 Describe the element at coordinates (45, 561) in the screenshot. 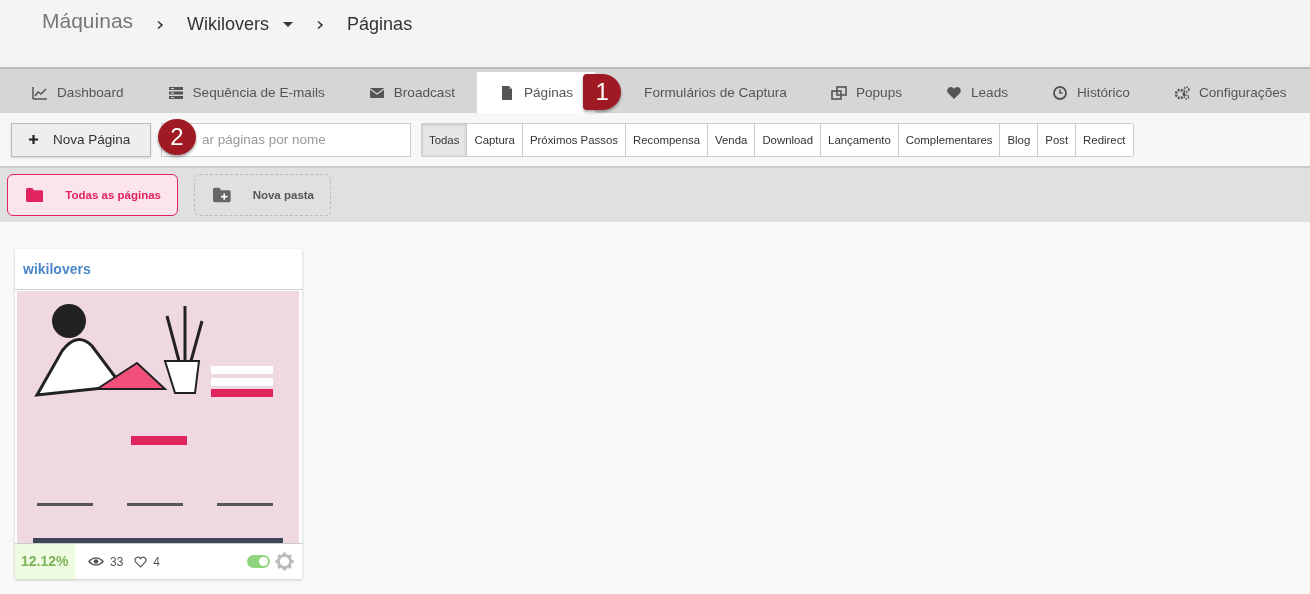

I see `conversion-rate: 12.12%` at that location.